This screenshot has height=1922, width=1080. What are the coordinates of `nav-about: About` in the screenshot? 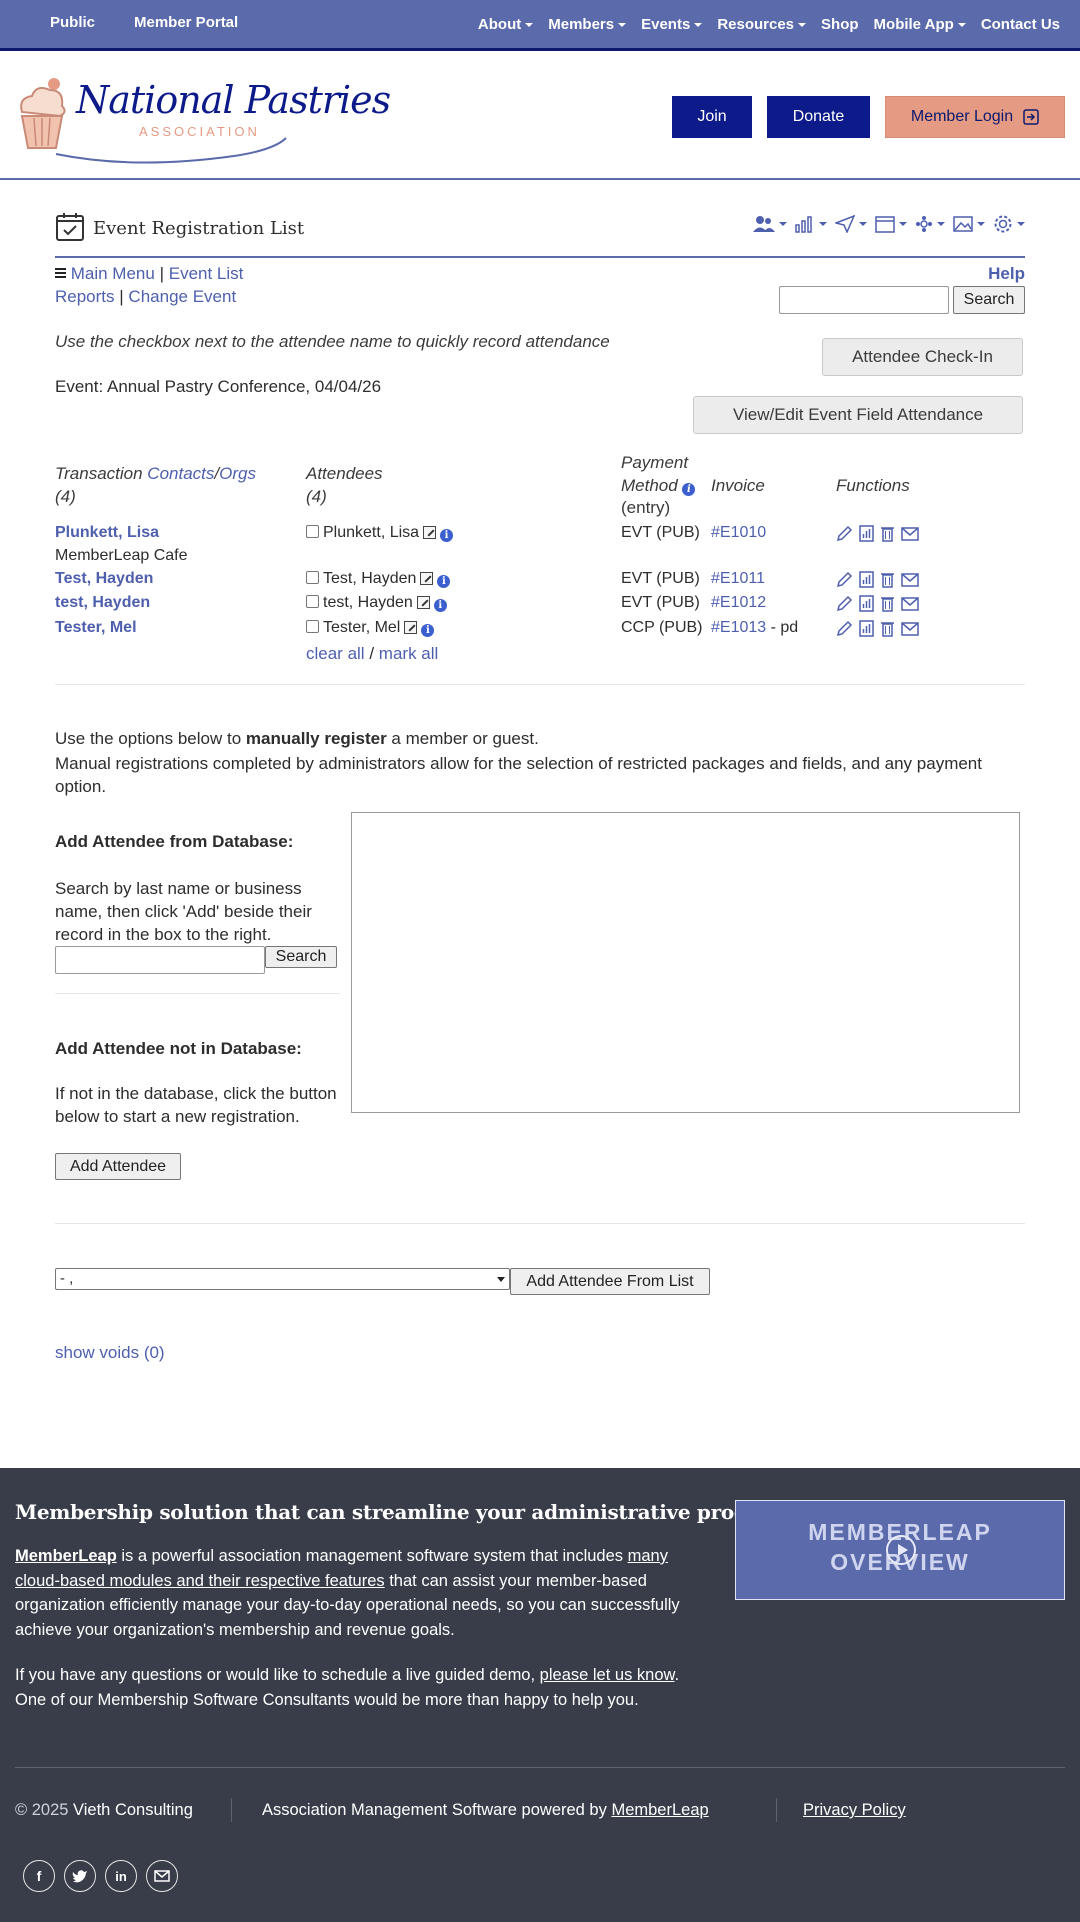 It's located at (506, 24).